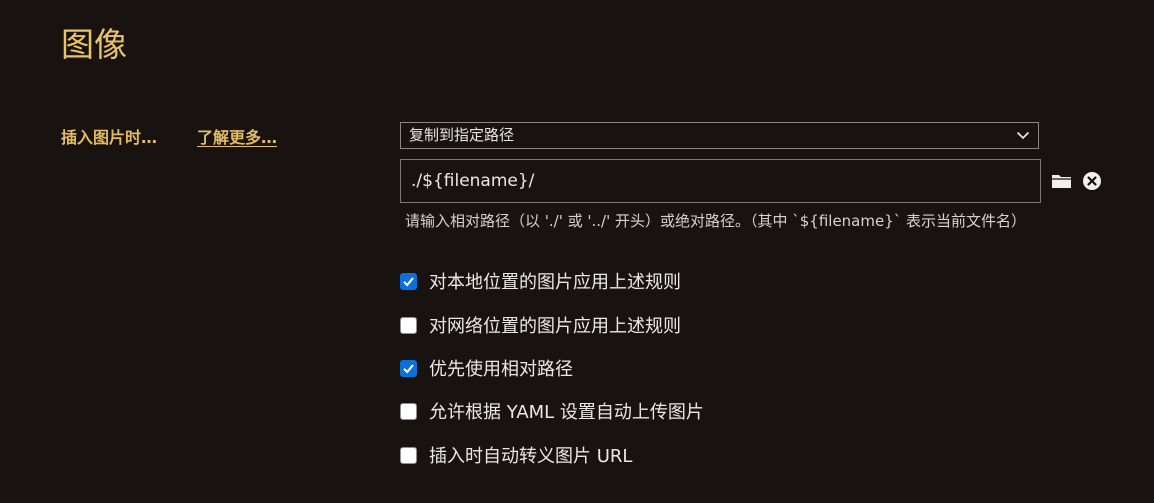 This screenshot has width=1154, height=503. I want to click on image-path-input, so click(720, 181).